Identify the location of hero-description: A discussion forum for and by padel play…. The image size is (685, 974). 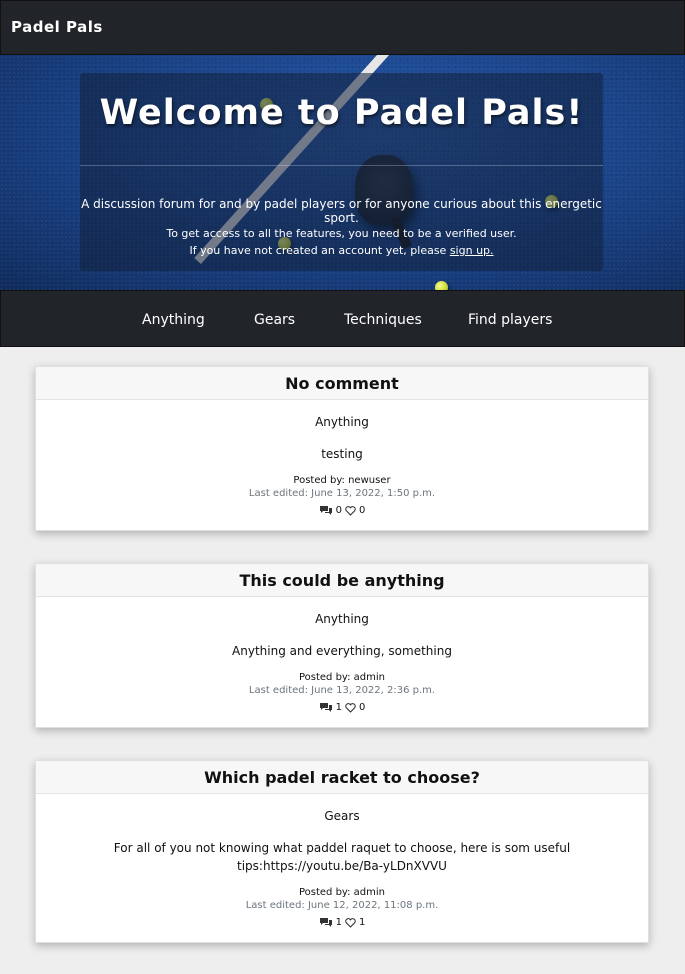
(341, 211).